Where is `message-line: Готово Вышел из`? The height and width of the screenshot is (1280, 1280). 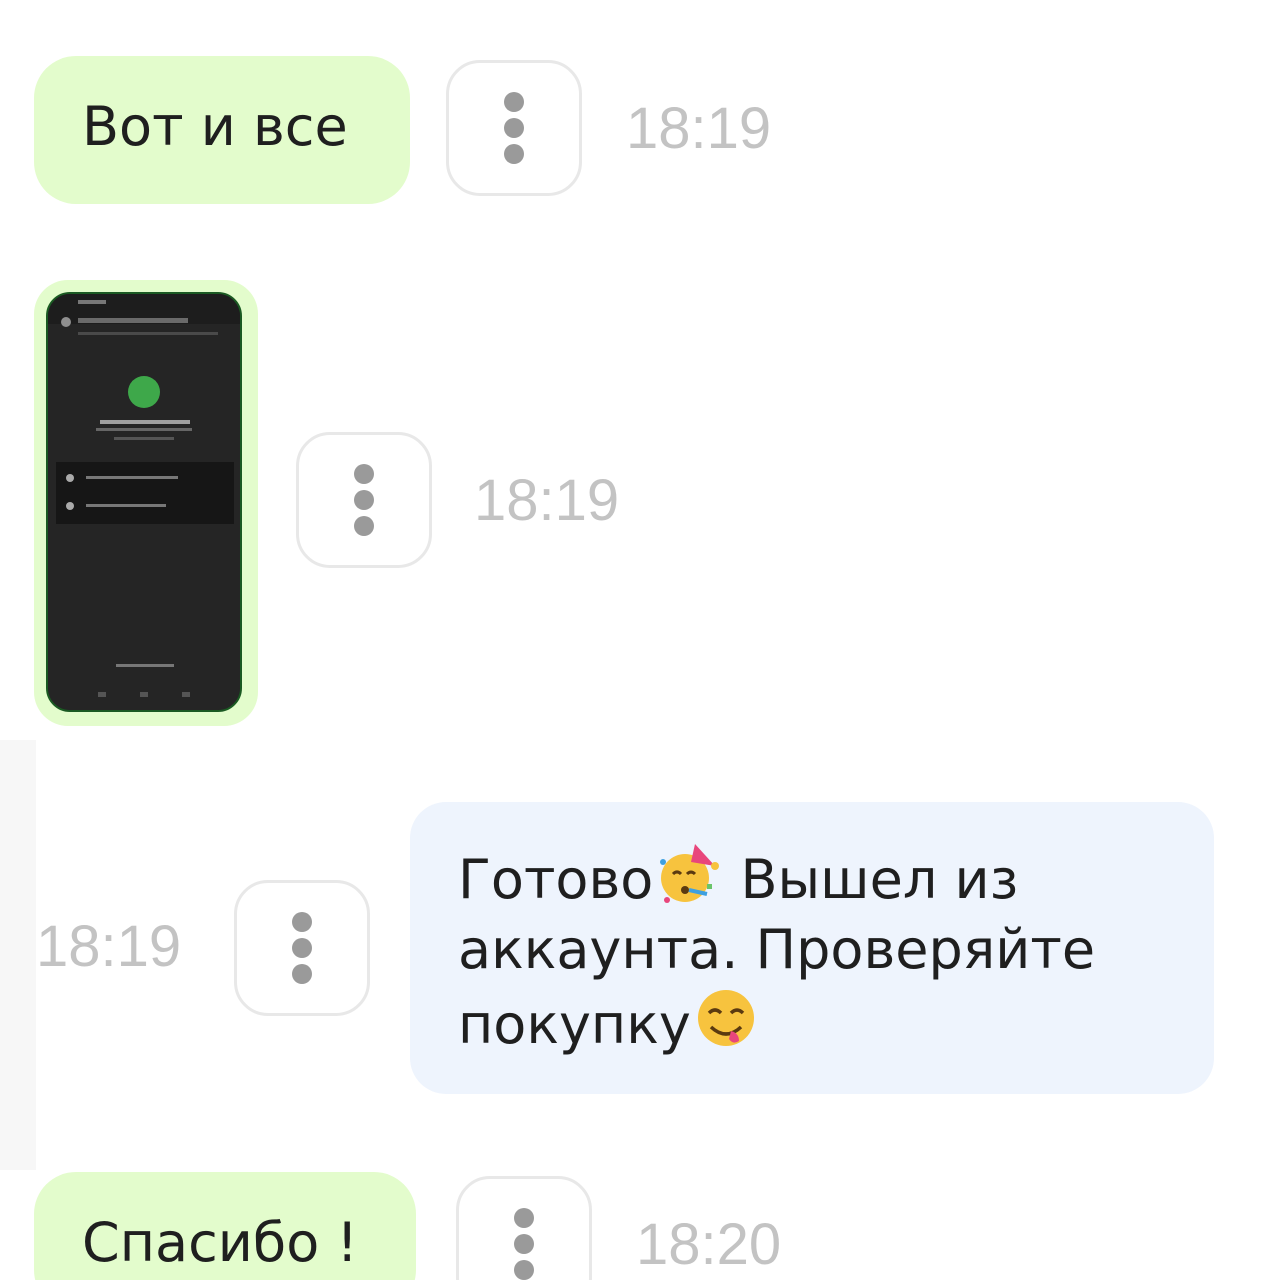
message-line: Готово Вышел из is located at coordinates (836, 877).